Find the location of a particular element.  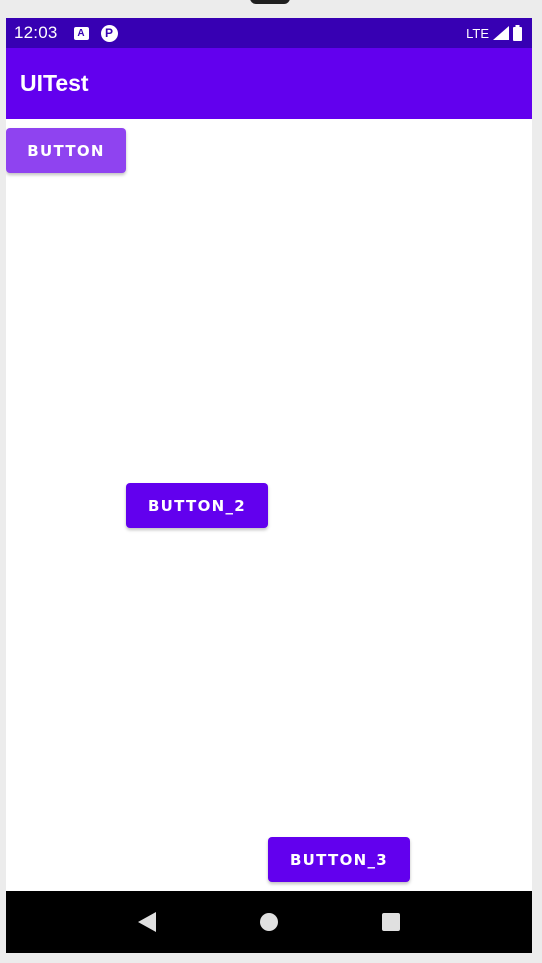

status-indicators: LTE is located at coordinates (494, 33).